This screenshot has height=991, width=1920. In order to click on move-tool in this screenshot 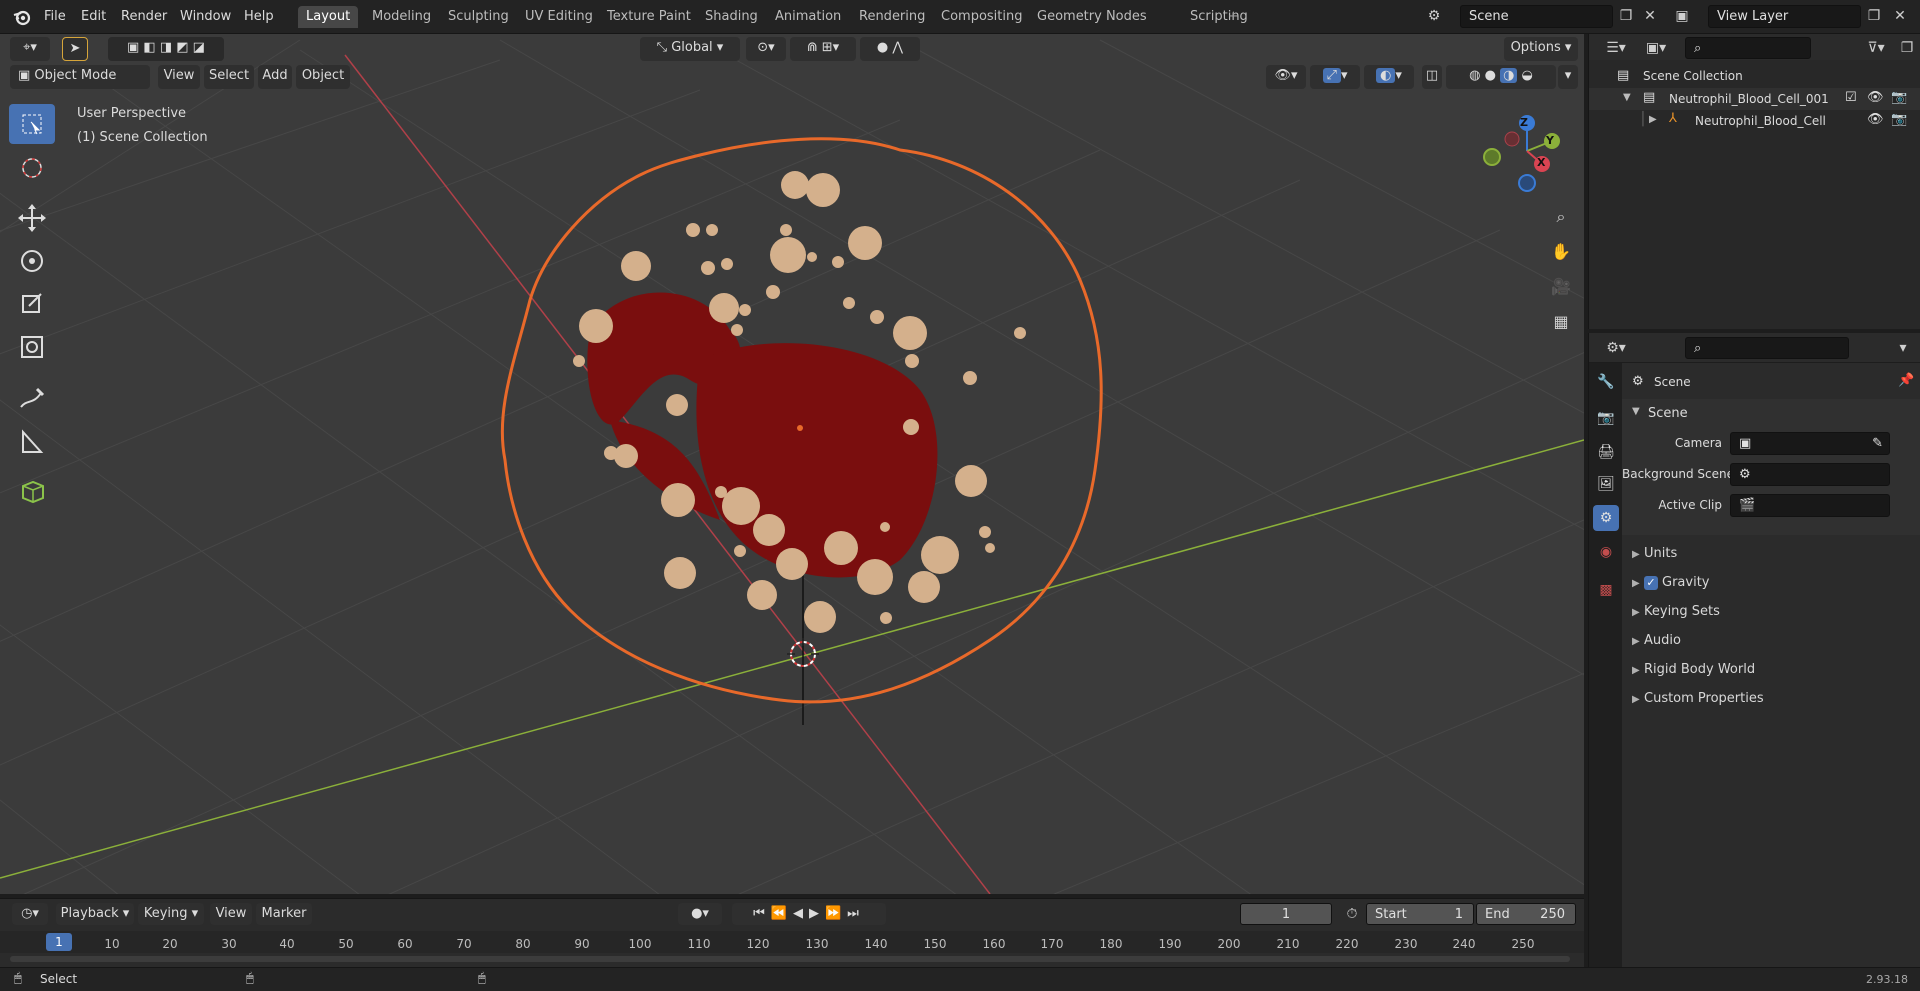, I will do `click(32, 218)`.